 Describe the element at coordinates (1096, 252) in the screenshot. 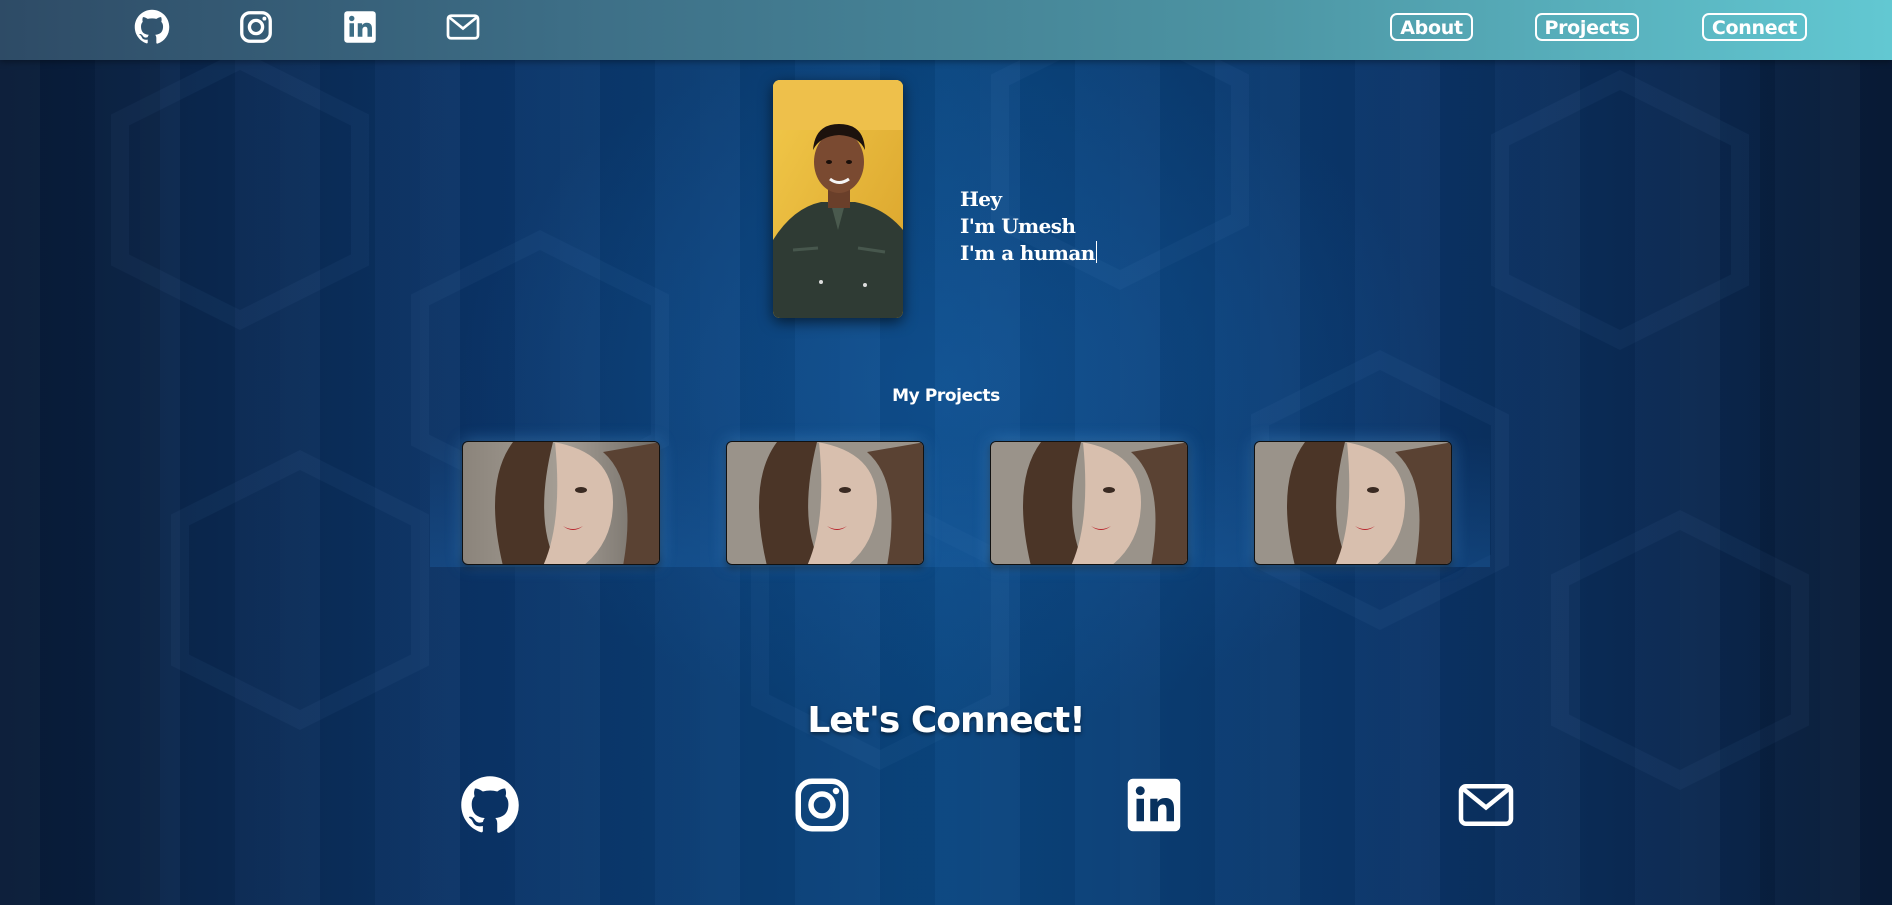

I see `typing-caret` at that location.